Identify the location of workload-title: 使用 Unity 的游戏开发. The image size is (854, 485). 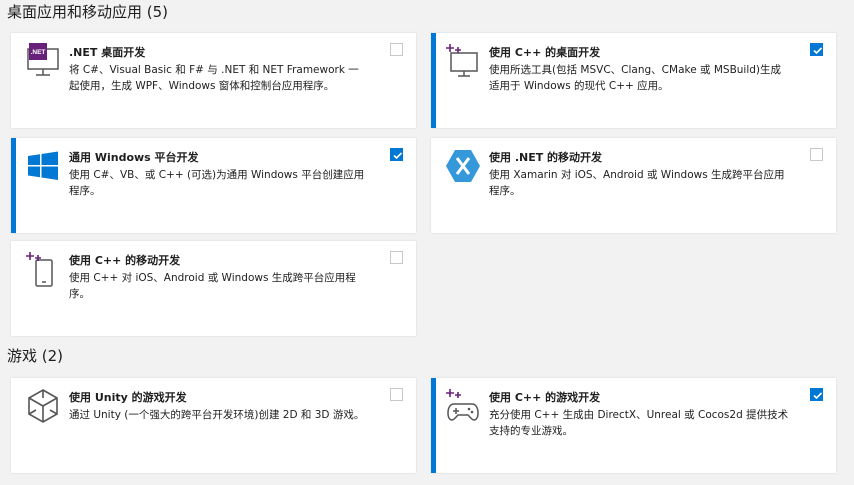
(128, 397).